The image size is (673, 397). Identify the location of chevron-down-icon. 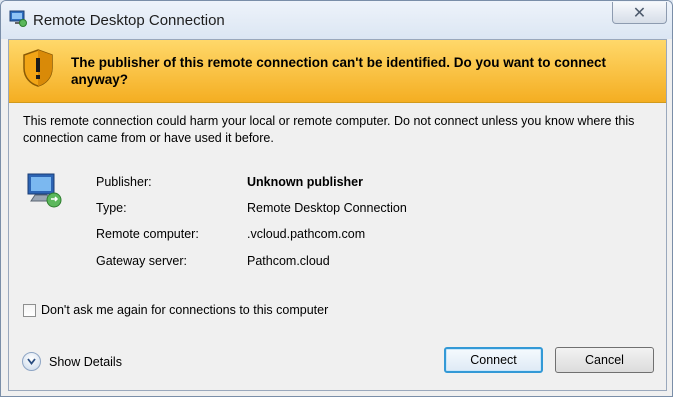
(31, 361).